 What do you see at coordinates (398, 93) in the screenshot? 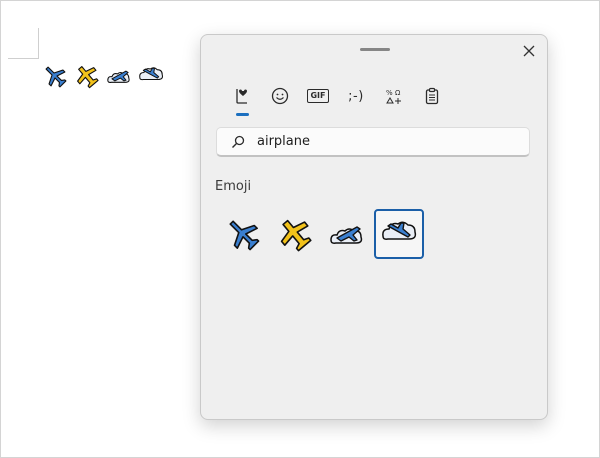
I see `svg-text: Ω` at bounding box center [398, 93].